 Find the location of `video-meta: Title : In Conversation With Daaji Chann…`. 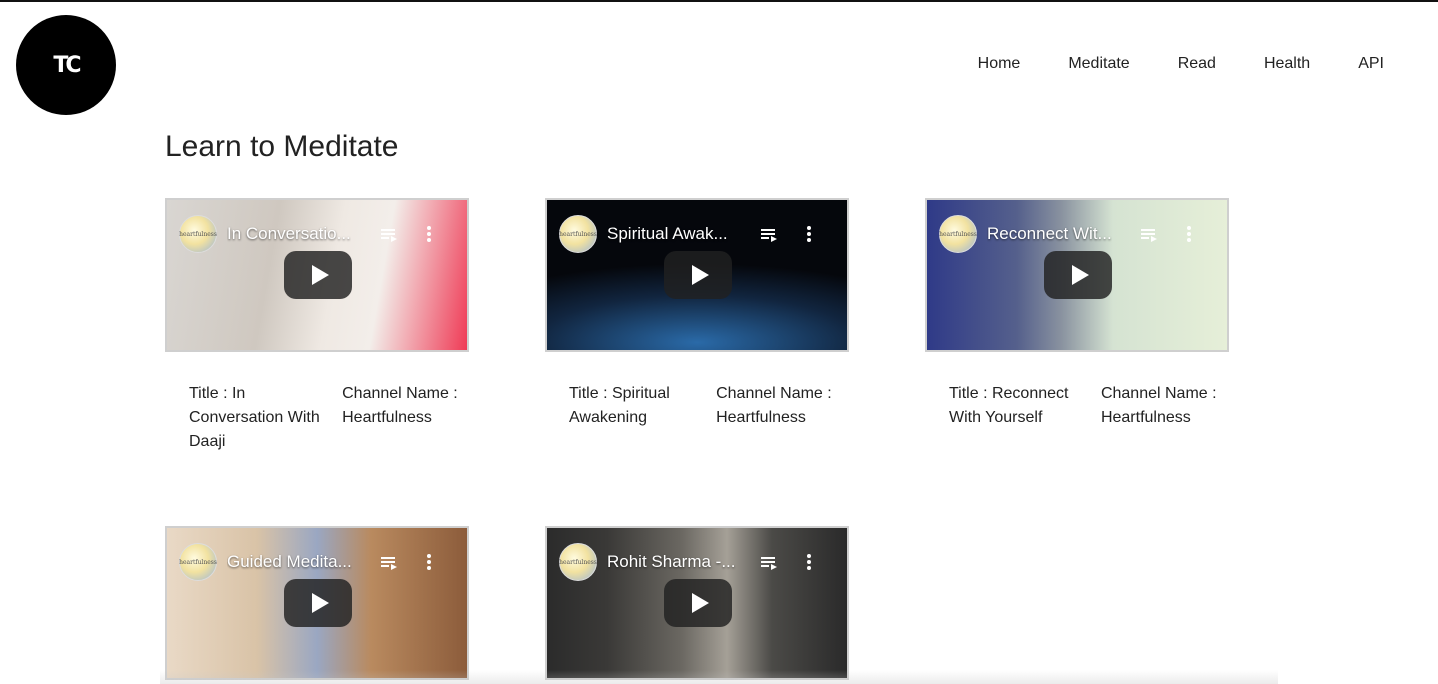

video-meta: Title : In Conversation With Daaji Chann… is located at coordinates (317, 418).